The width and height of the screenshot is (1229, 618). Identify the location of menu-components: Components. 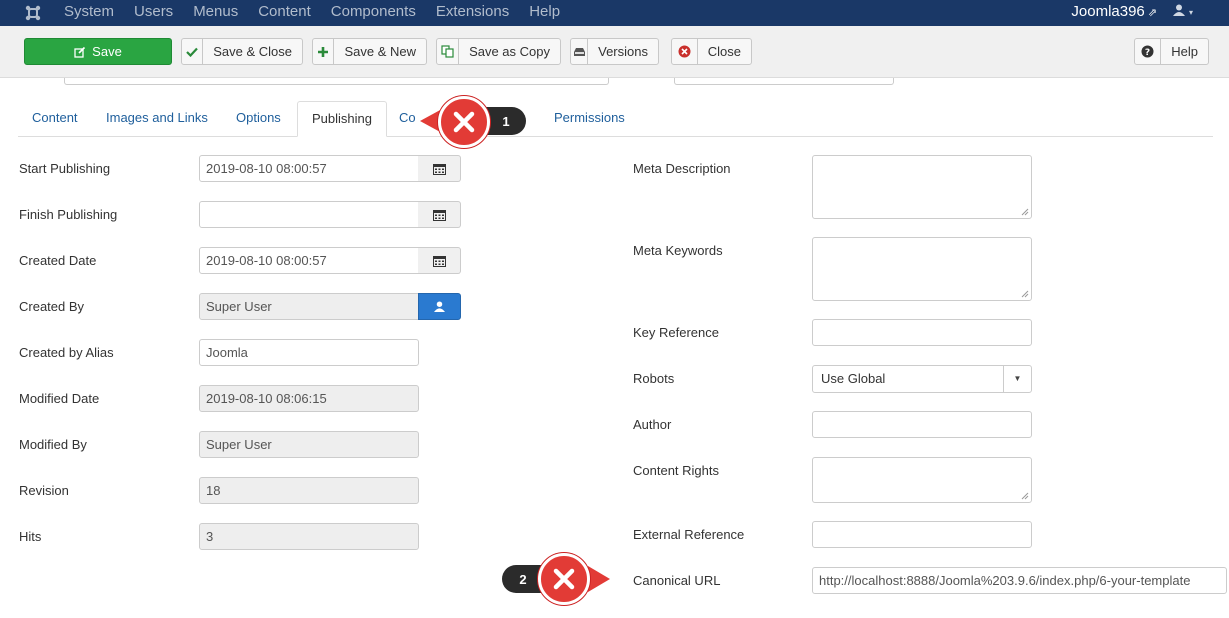
(373, 13).